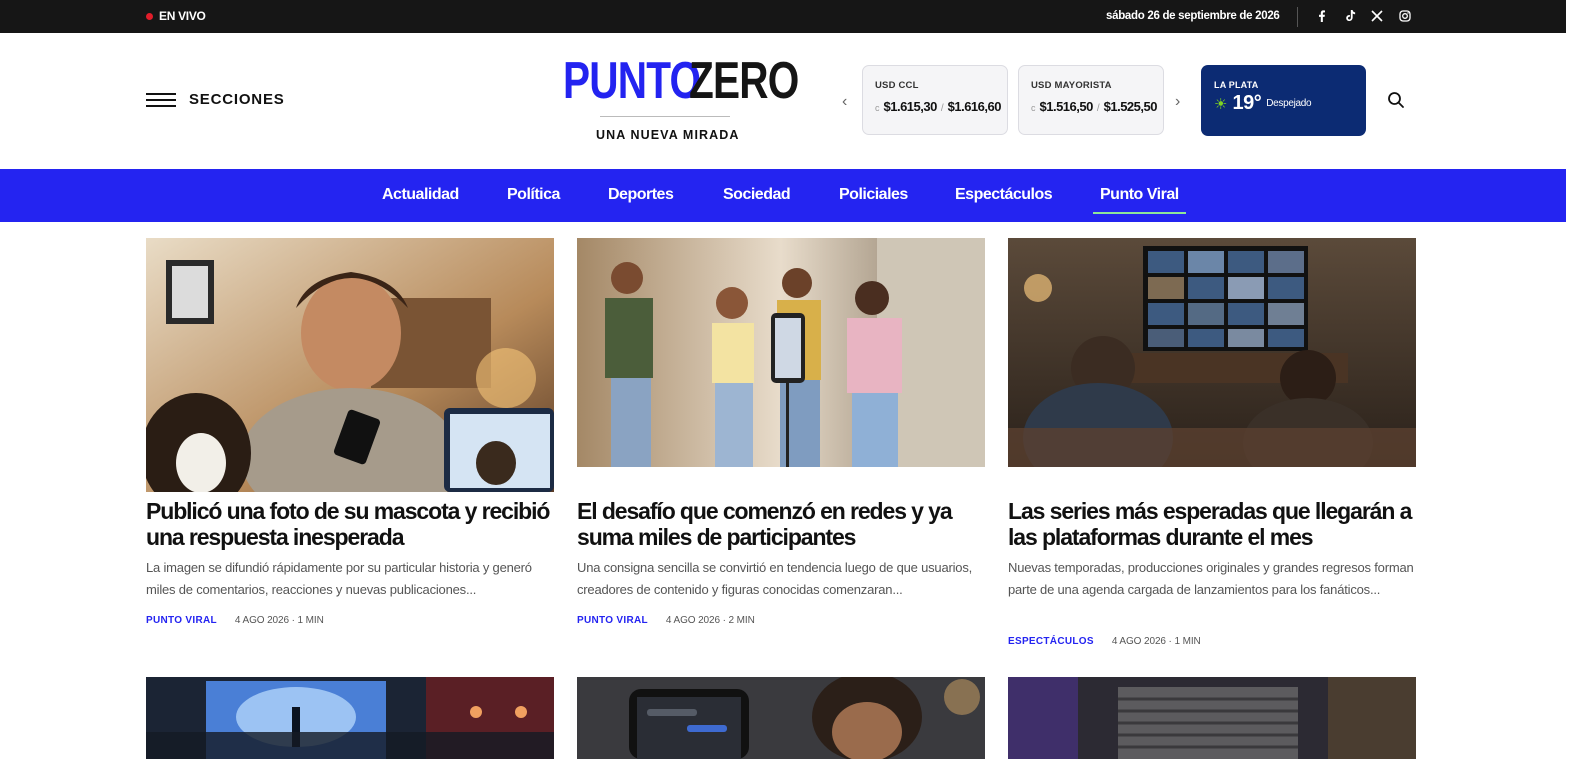 Image resolution: width=1581 pixels, height=759 pixels. I want to click on live-dot-icon, so click(149, 16).